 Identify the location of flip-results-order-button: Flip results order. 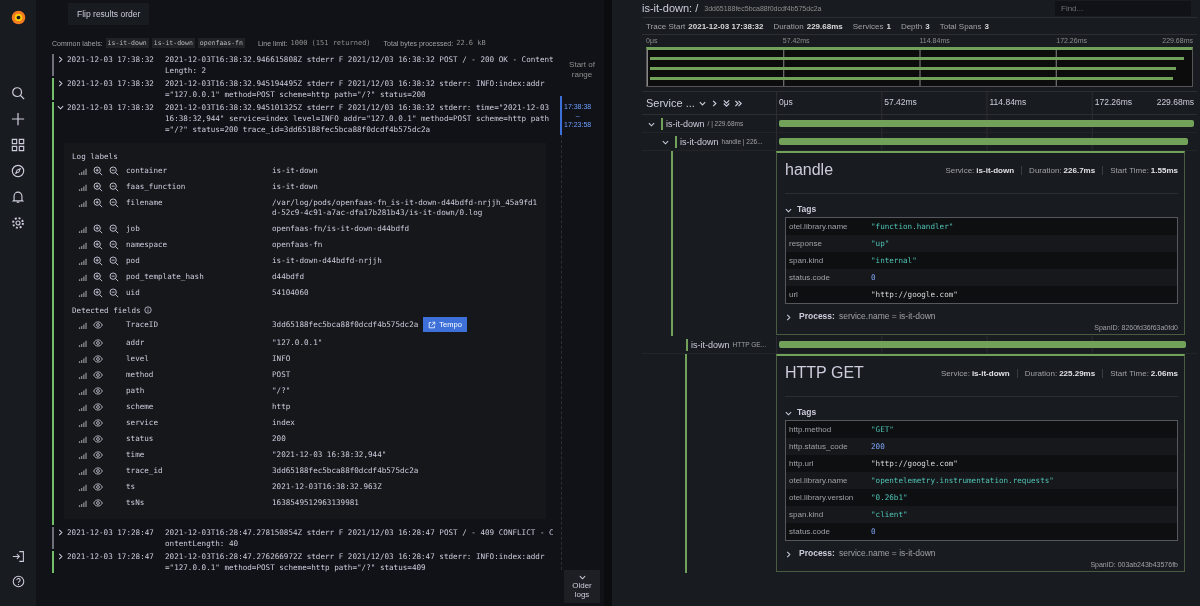
(109, 14).